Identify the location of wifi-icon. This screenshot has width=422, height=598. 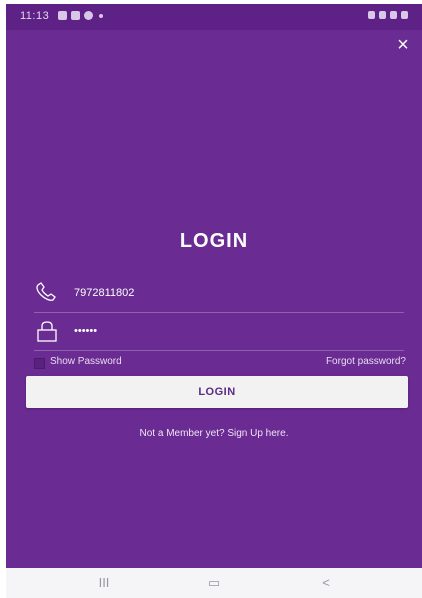
(382, 15).